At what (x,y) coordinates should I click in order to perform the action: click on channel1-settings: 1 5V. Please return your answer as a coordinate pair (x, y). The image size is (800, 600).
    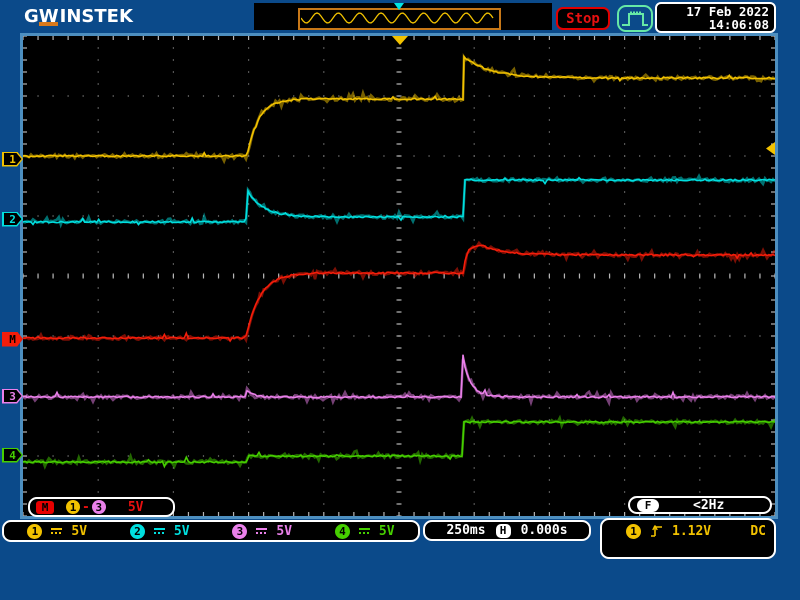
    Looking at the image, I should click on (57, 531).